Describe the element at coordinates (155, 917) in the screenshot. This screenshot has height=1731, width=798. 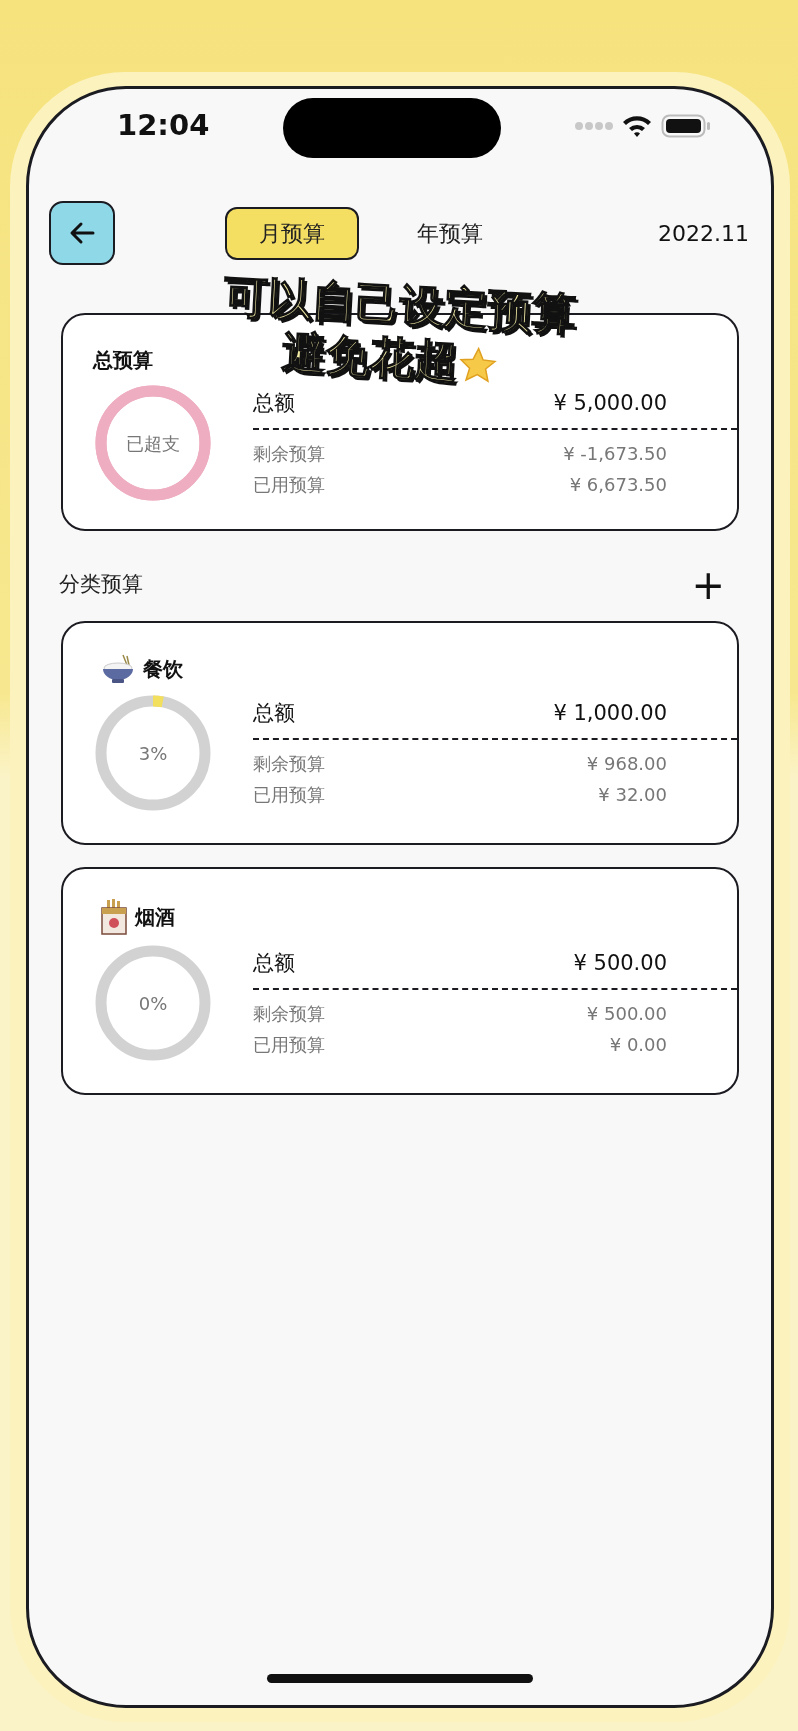
I see `card-title: 烟酒` at that location.